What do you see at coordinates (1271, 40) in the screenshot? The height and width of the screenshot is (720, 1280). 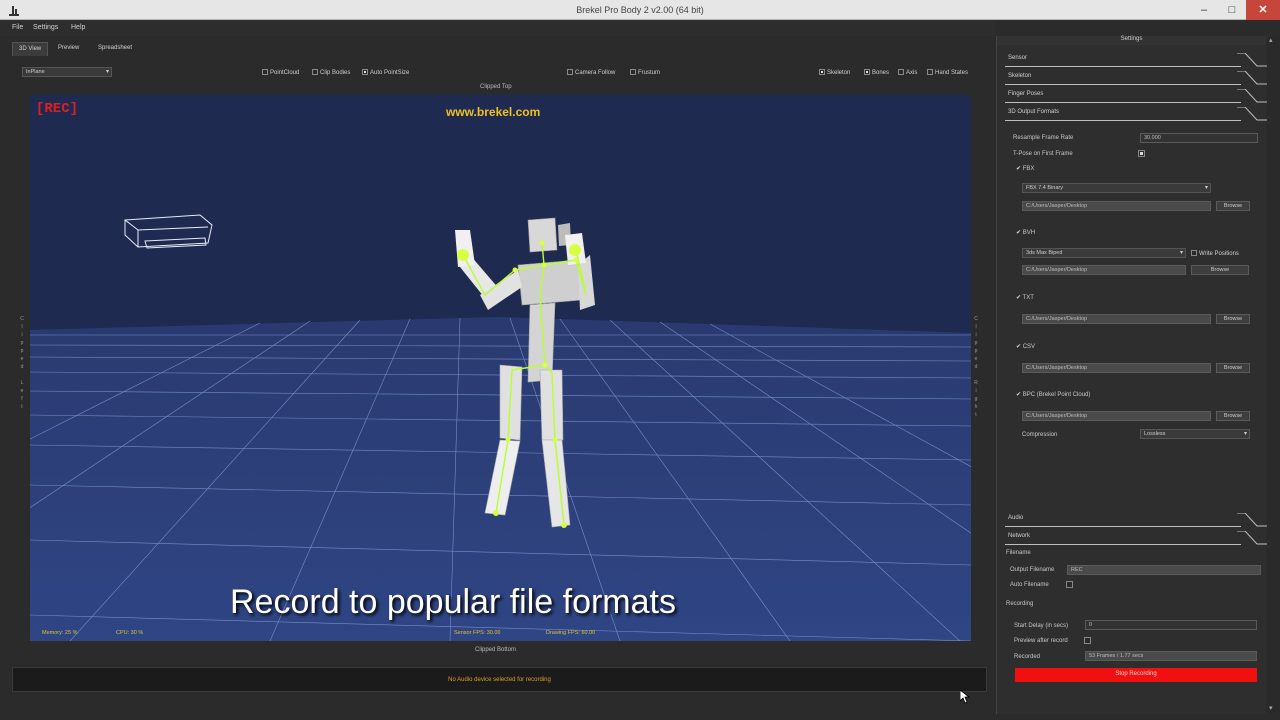 I see `scroll-up-icon: ▴` at bounding box center [1271, 40].